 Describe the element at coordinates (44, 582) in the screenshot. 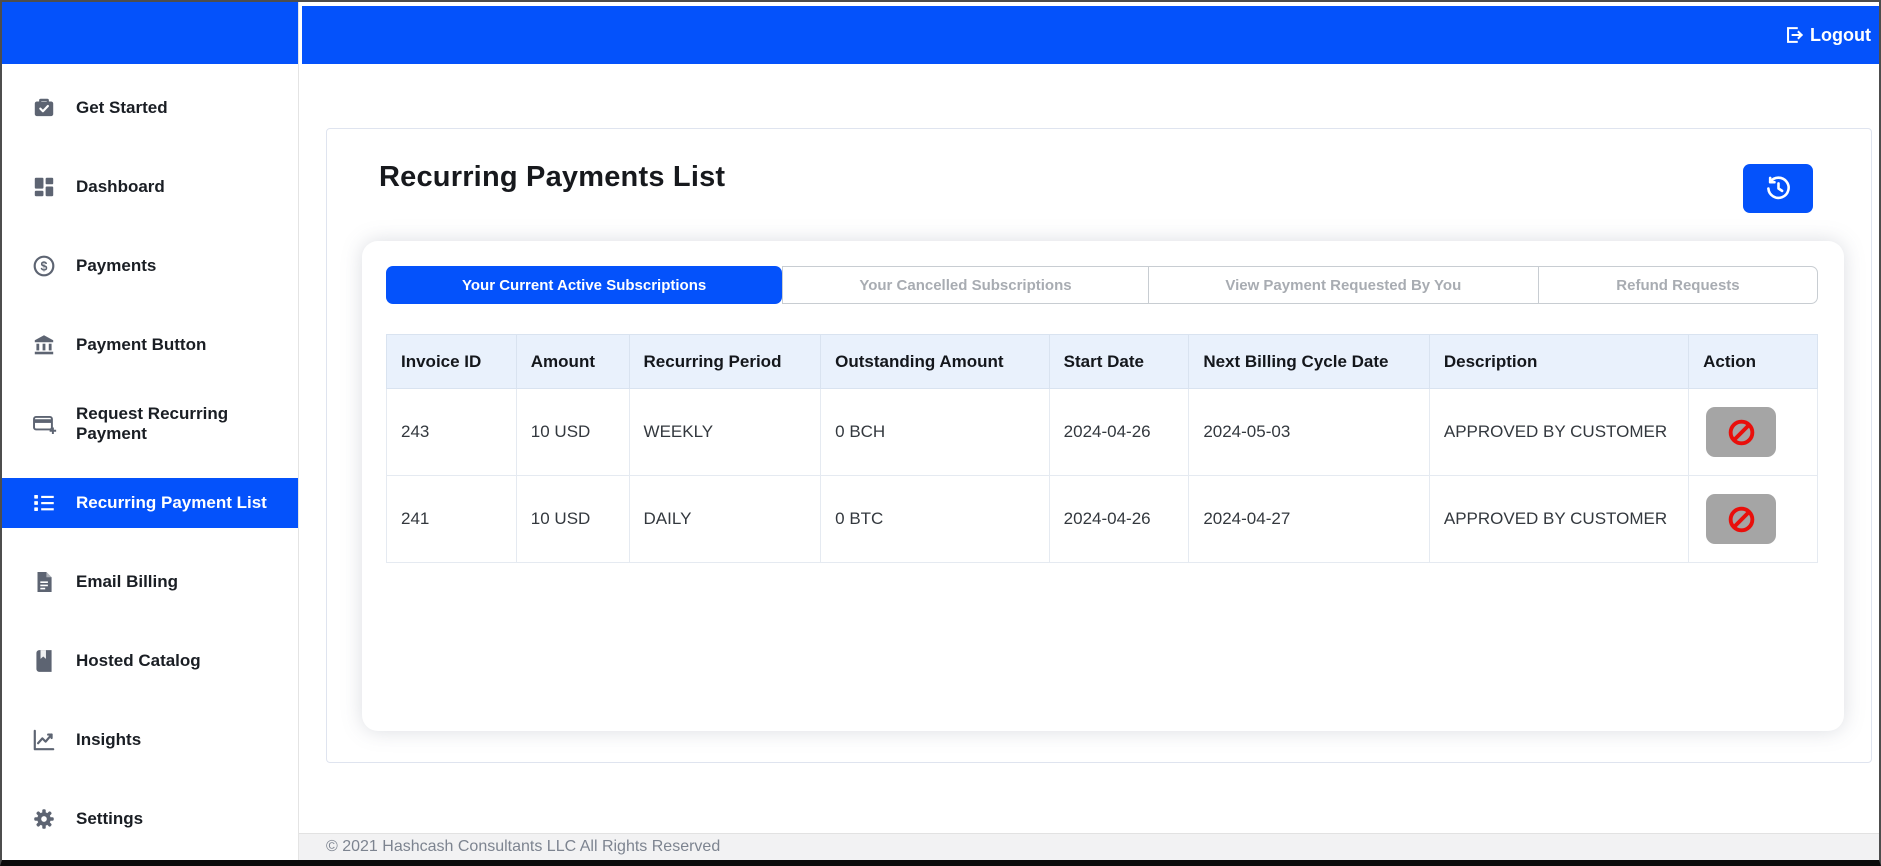

I see `document-icon` at that location.